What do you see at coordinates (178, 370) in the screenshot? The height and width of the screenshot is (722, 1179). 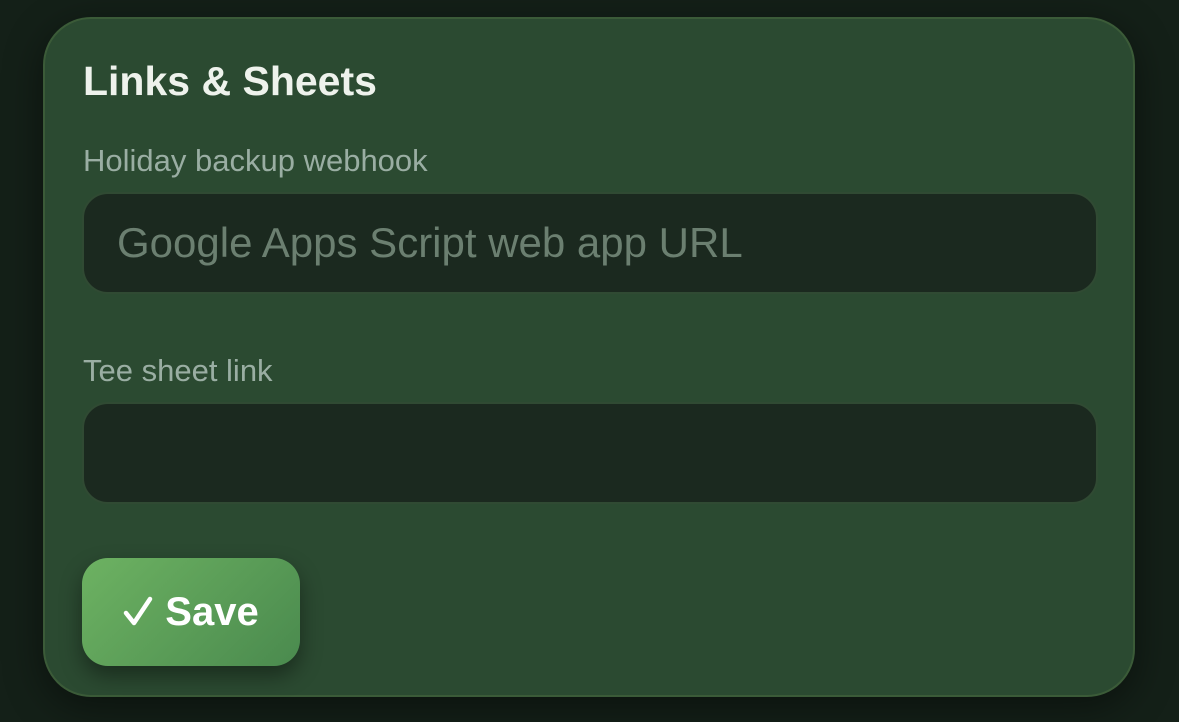 I see `tee-sheet-label: Tee sheet link` at bounding box center [178, 370].